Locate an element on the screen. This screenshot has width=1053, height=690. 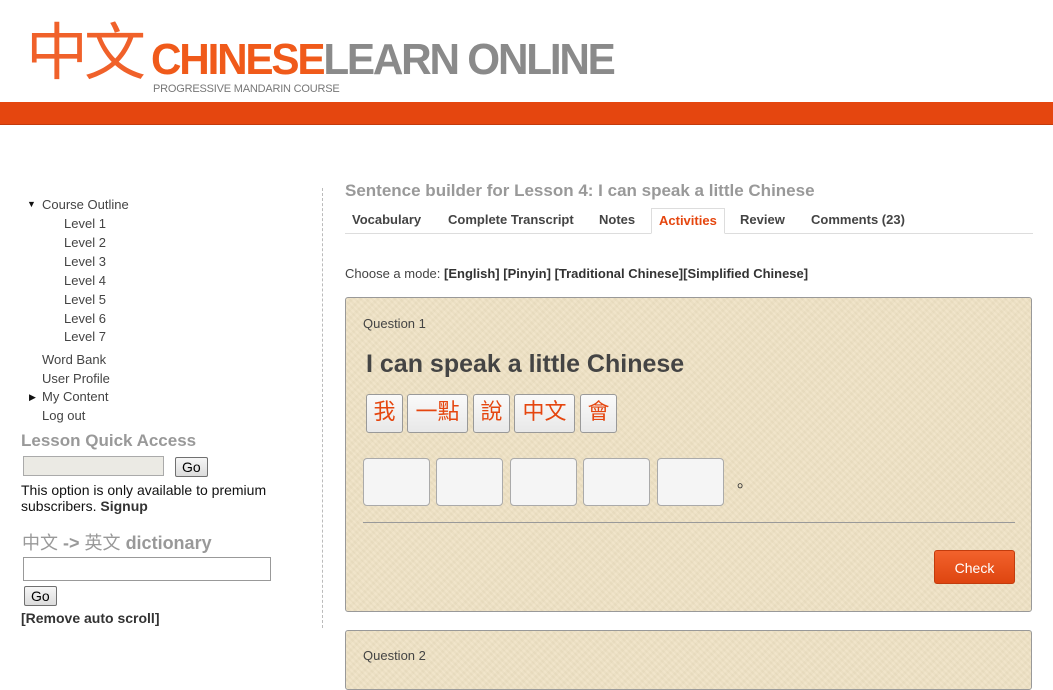
remove-auto-scroll-label: [Remove auto scroll] is located at coordinates (90, 618).